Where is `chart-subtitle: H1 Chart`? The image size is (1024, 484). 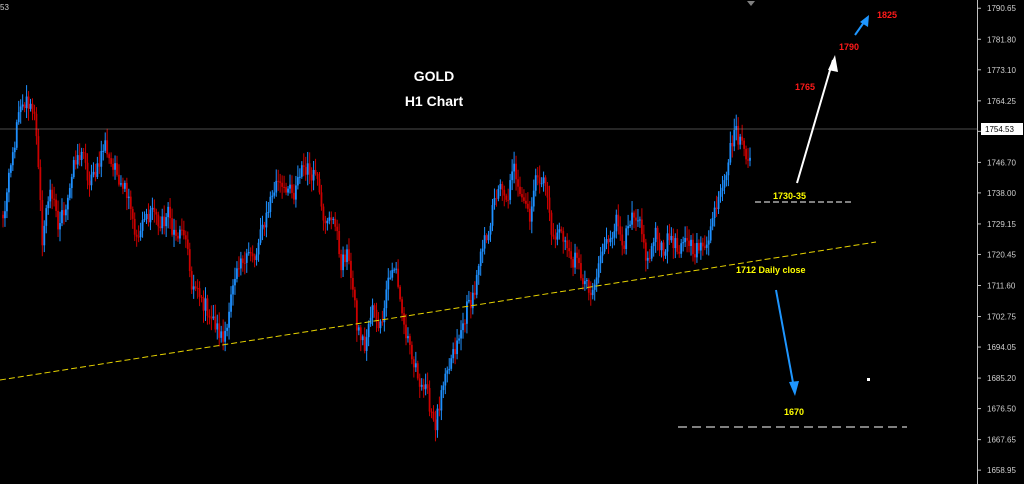 chart-subtitle: H1 Chart is located at coordinates (434, 101).